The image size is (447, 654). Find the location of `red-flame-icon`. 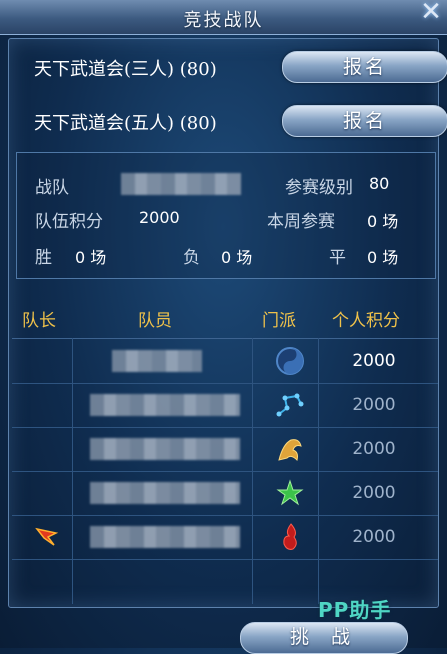

red-flame-icon is located at coordinates (290, 537).